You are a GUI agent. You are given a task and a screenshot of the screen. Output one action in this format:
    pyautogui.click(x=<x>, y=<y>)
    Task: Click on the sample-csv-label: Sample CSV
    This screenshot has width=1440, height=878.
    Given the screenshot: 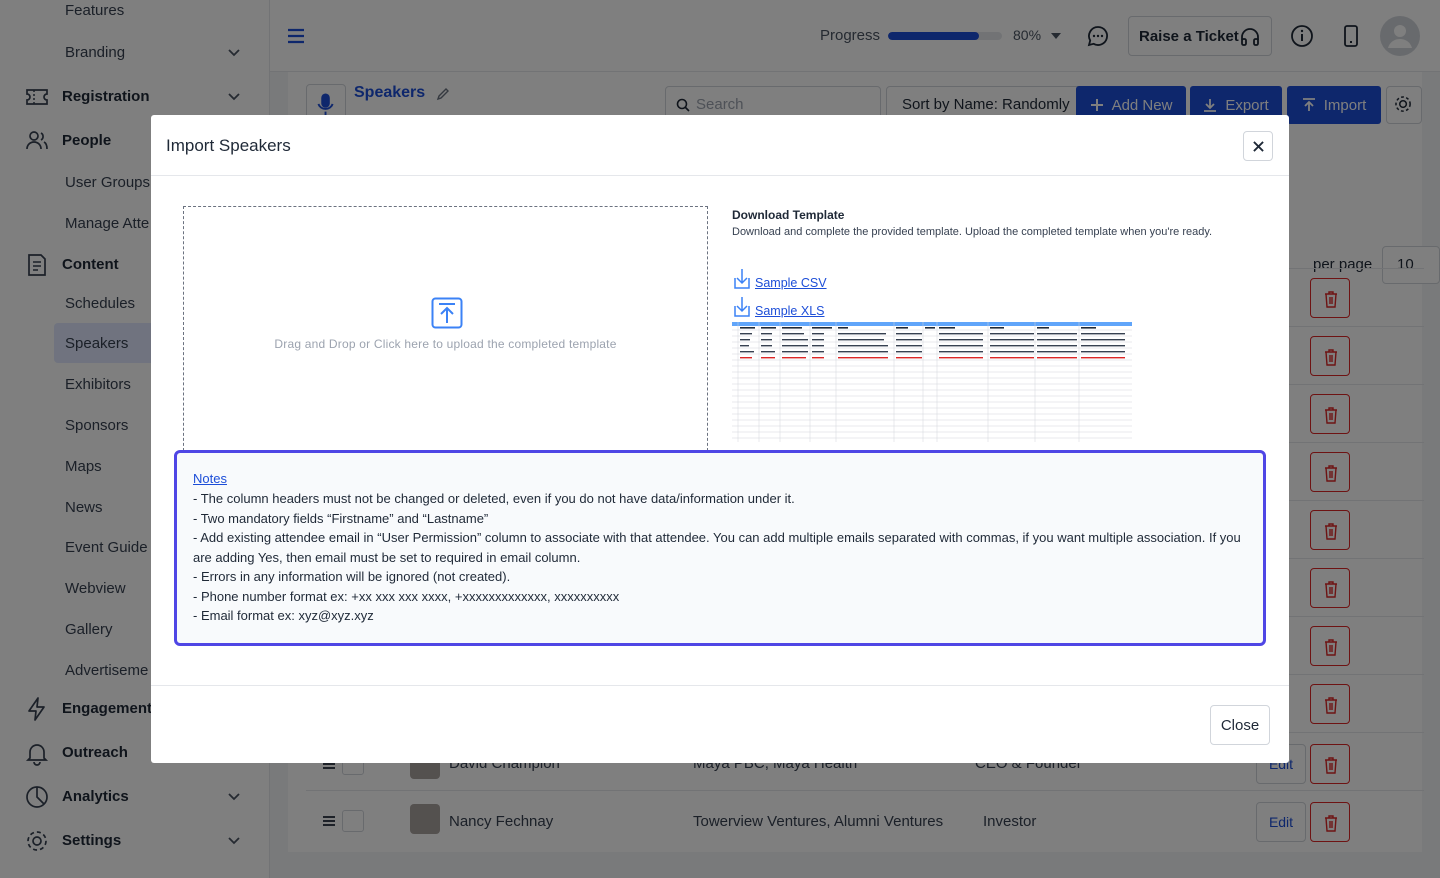 What is the action you would take?
    pyautogui.click(x=791, y=283)
    